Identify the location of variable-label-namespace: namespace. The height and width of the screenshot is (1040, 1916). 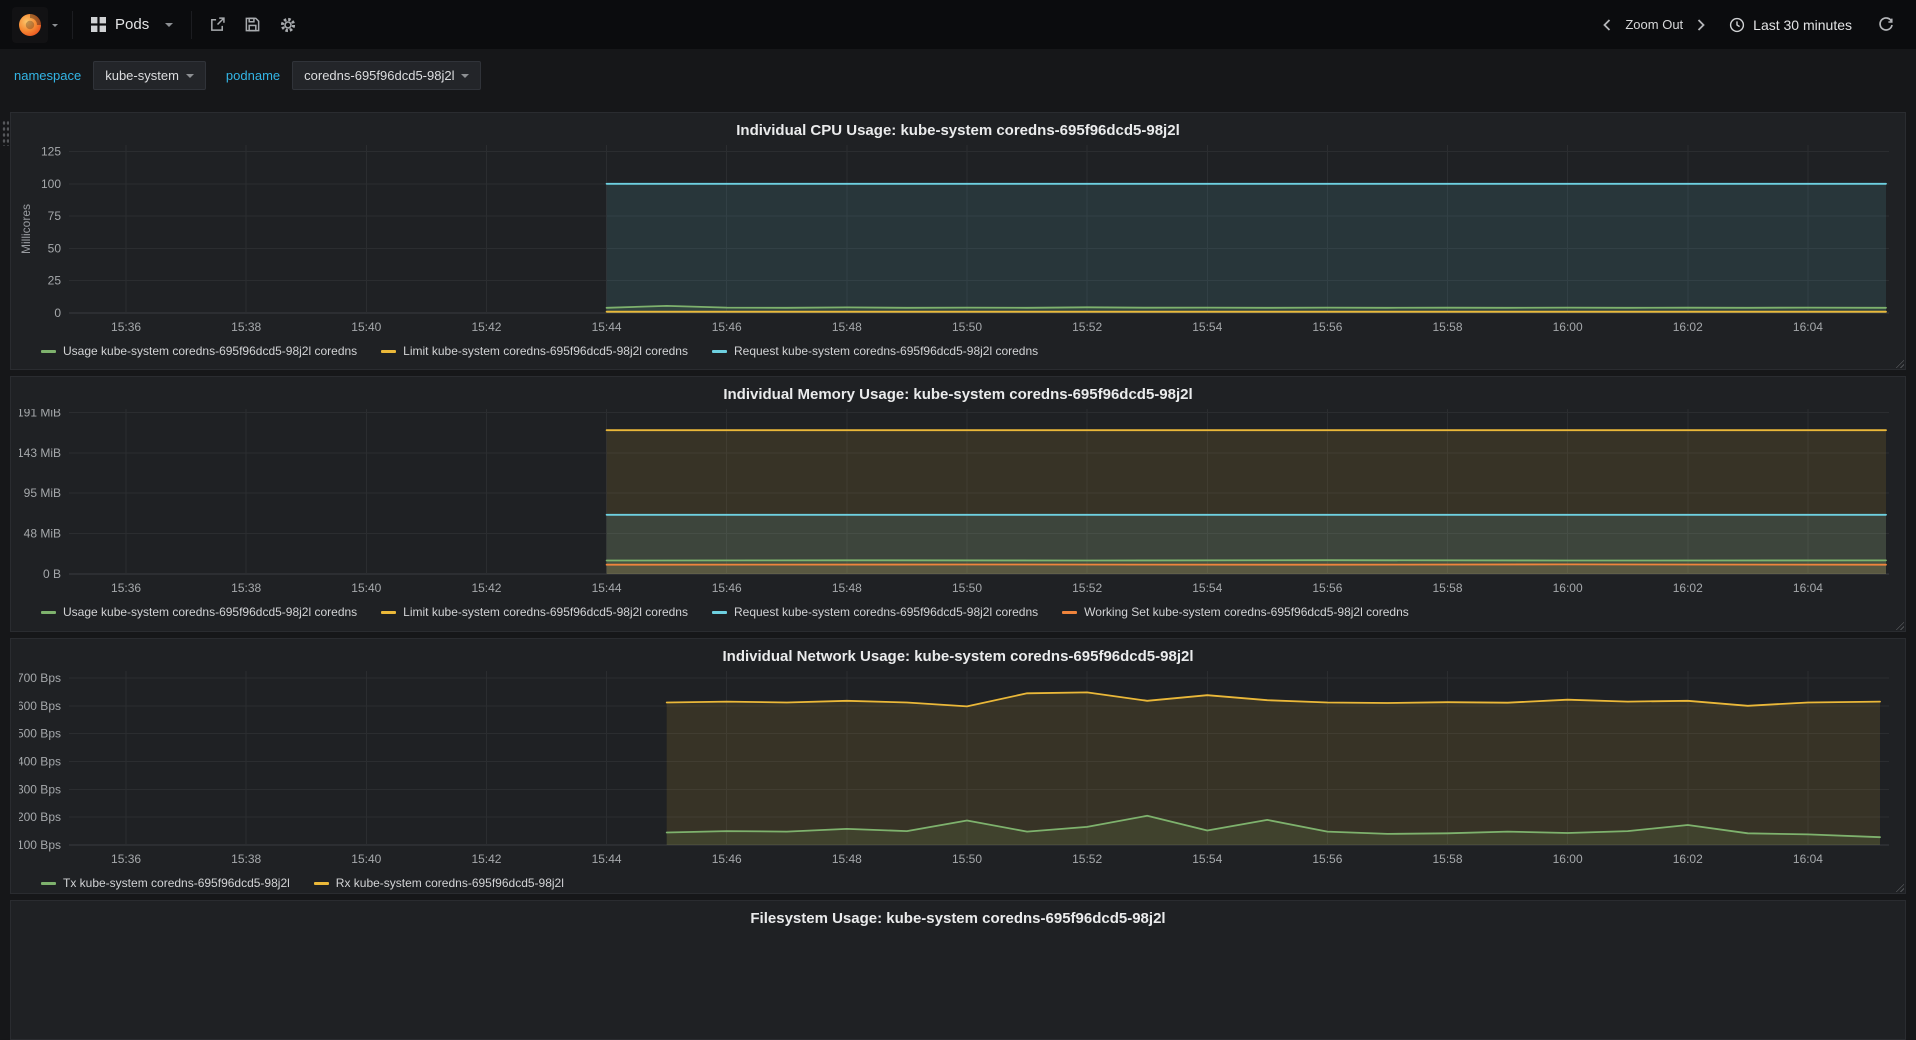
(47, 75).